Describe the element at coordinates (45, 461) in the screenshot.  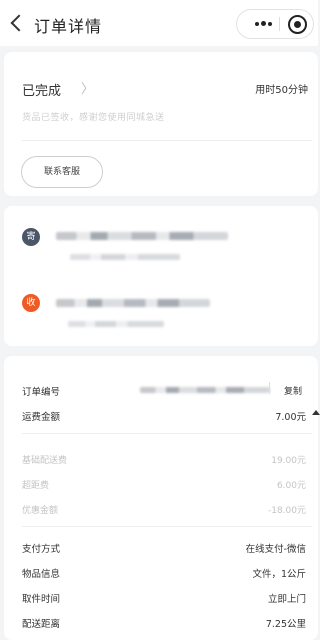
I see `base-fee-label: 基础配送费` at that location.